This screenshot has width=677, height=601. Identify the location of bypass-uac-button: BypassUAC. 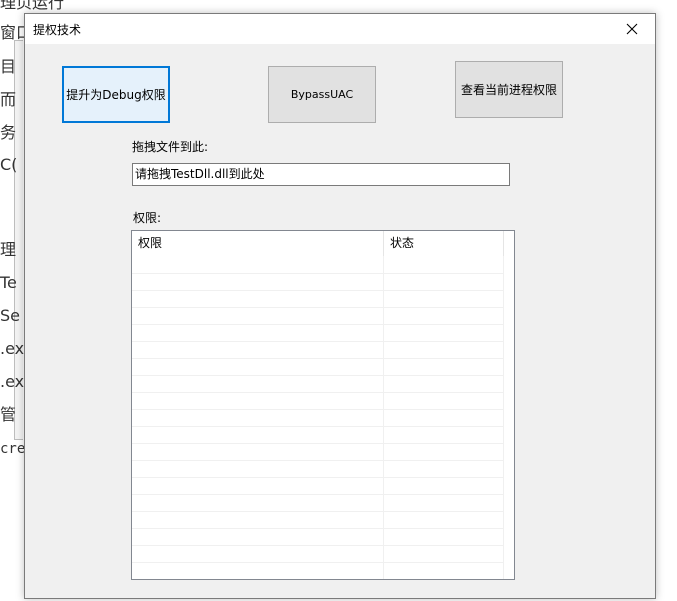
(322, 94).